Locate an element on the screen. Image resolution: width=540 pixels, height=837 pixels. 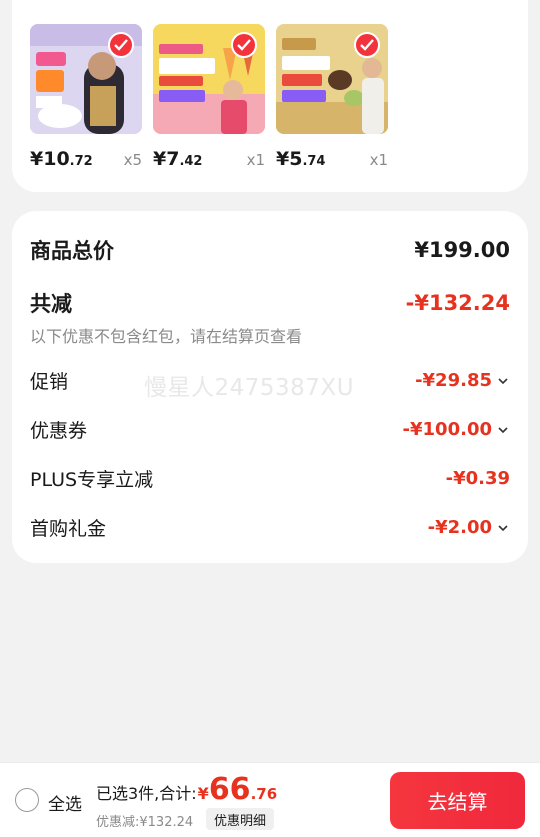
product-quantity: x5 is located at coordinates (132, 160).